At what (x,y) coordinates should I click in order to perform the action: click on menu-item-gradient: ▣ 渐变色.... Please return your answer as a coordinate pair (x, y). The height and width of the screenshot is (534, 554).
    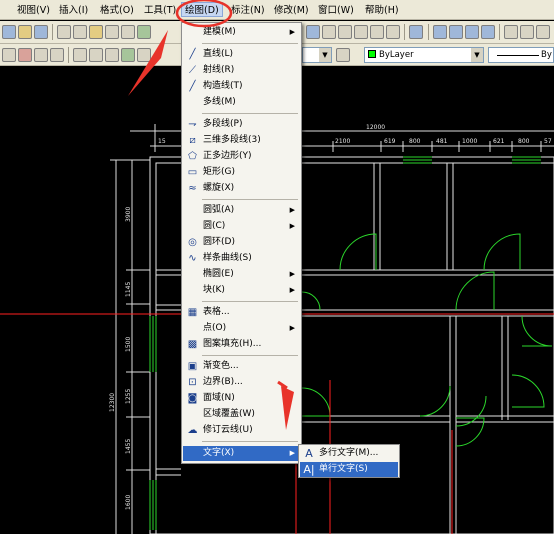
    Looking at the image, I should click on (241, 366).